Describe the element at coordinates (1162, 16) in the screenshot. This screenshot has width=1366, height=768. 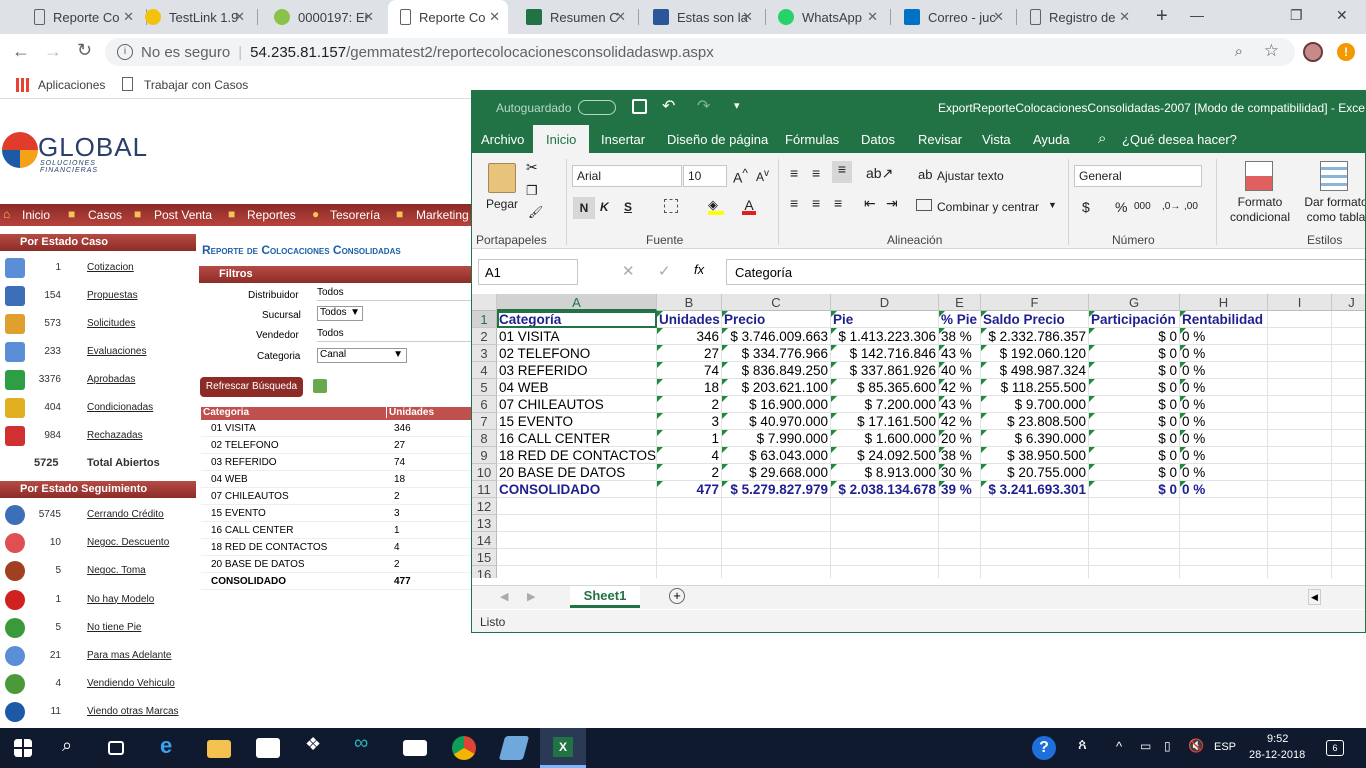
I see `new-tab-icon: +` at that location.